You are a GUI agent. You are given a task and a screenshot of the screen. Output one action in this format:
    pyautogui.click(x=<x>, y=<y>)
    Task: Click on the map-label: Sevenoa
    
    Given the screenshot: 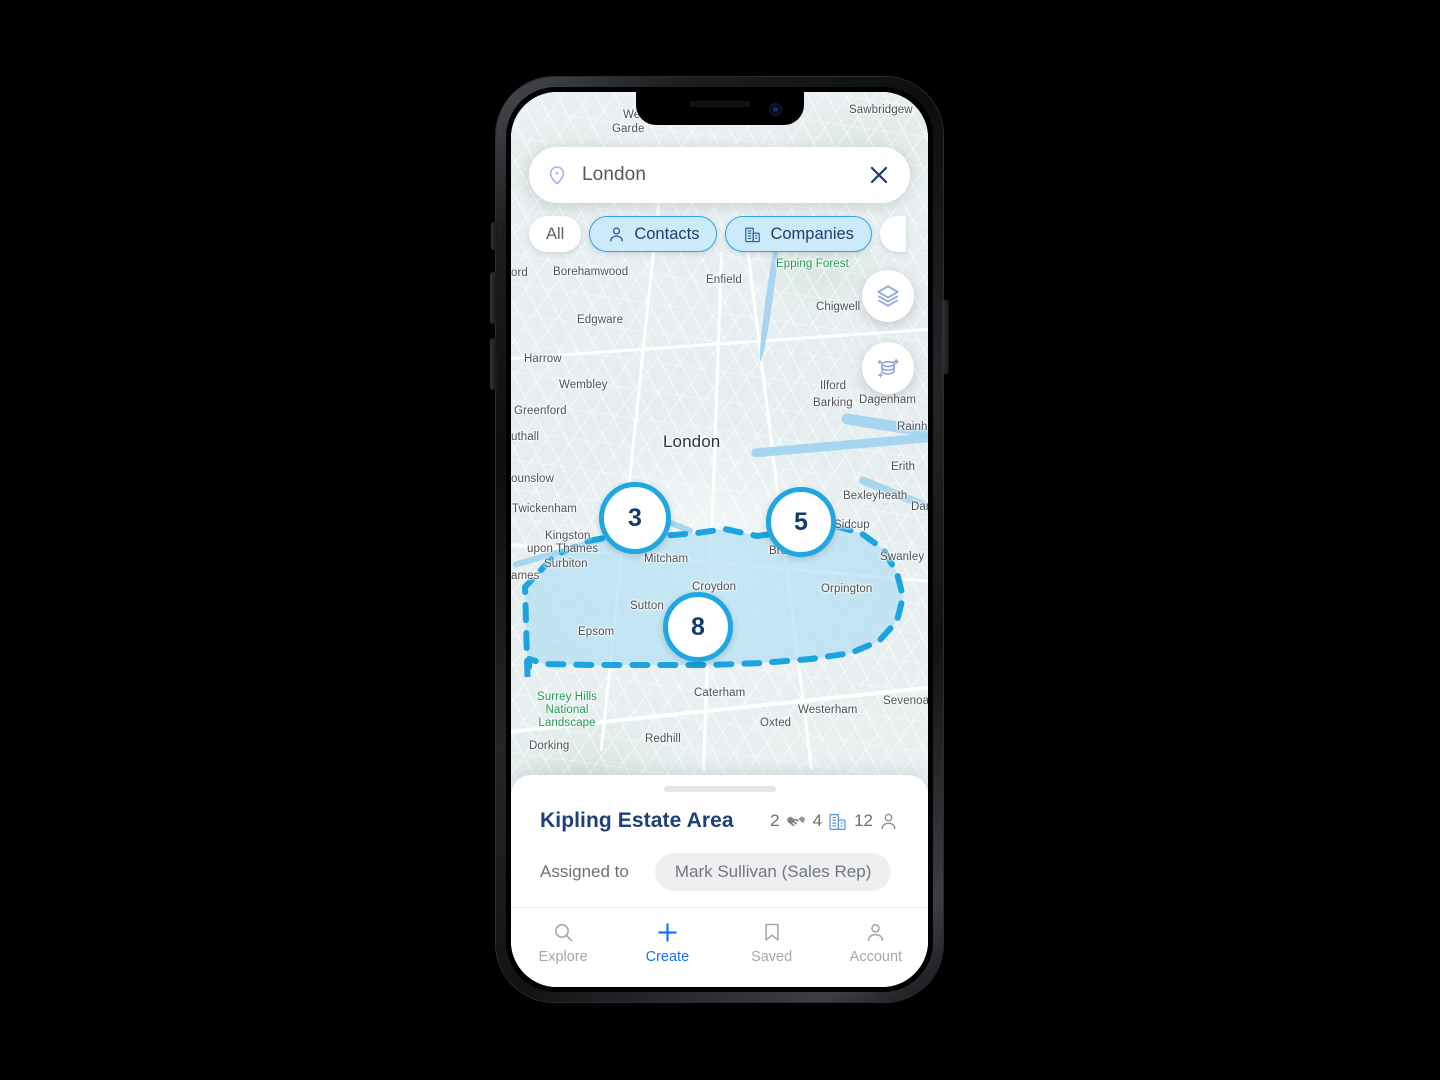 What is the action you would take?
    pyautogui.click(x=905, y=701)
    